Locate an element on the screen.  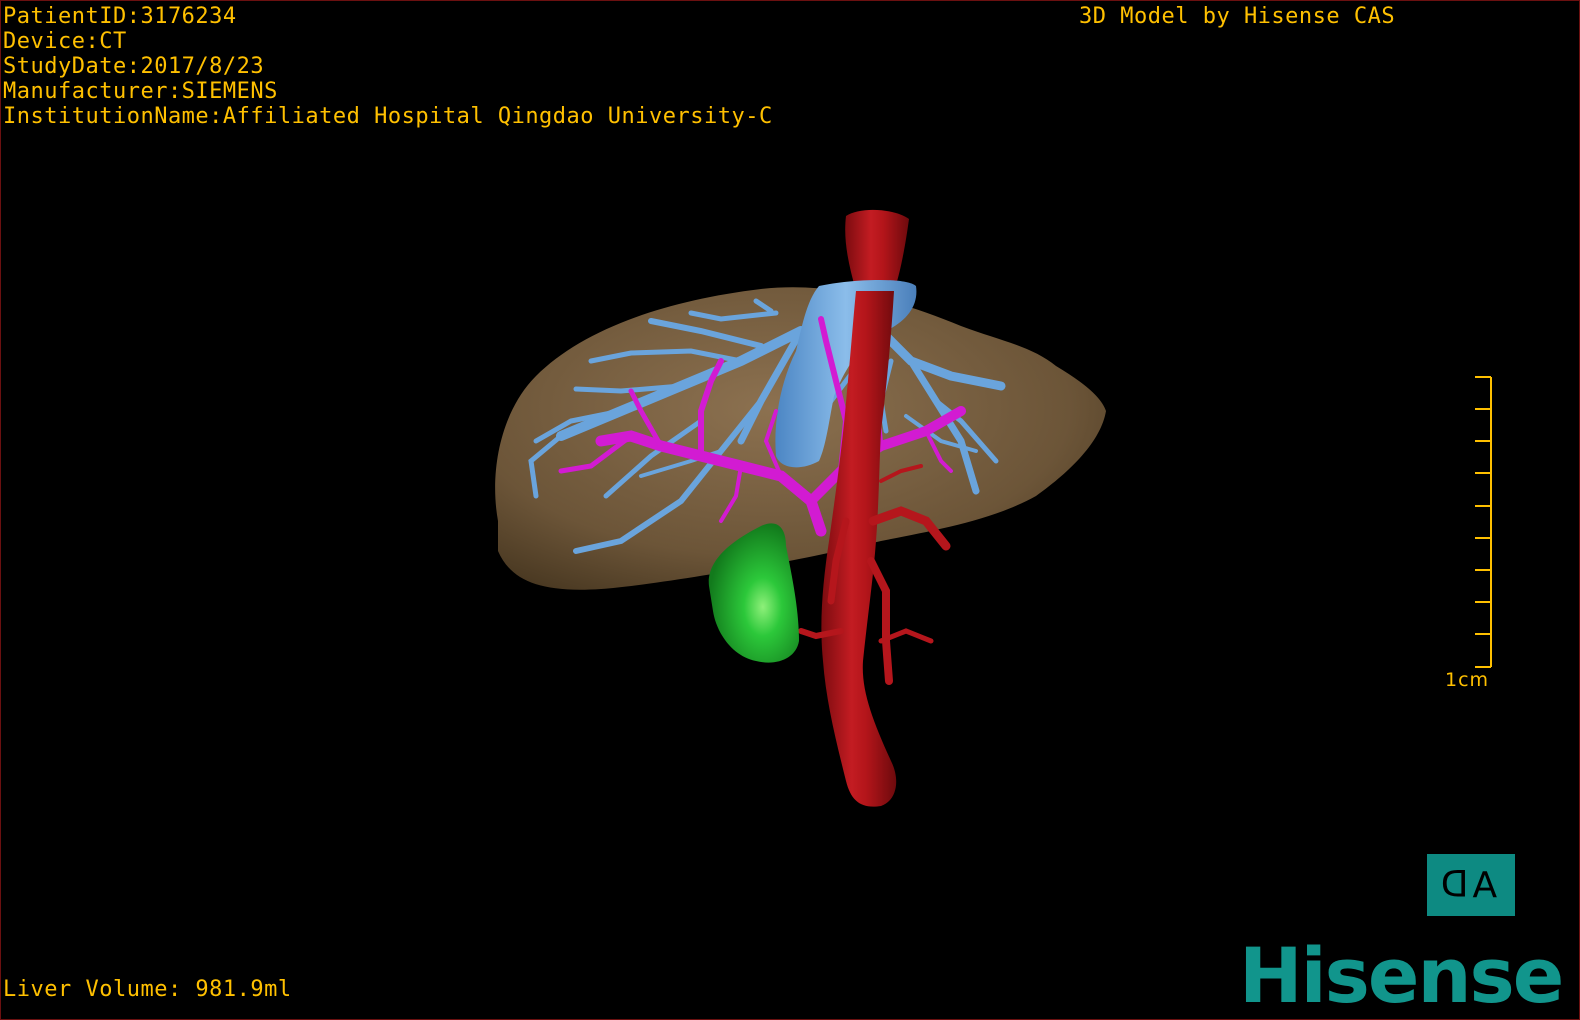
hisense-logo: Hisense is located at coordinates (1401, 975).